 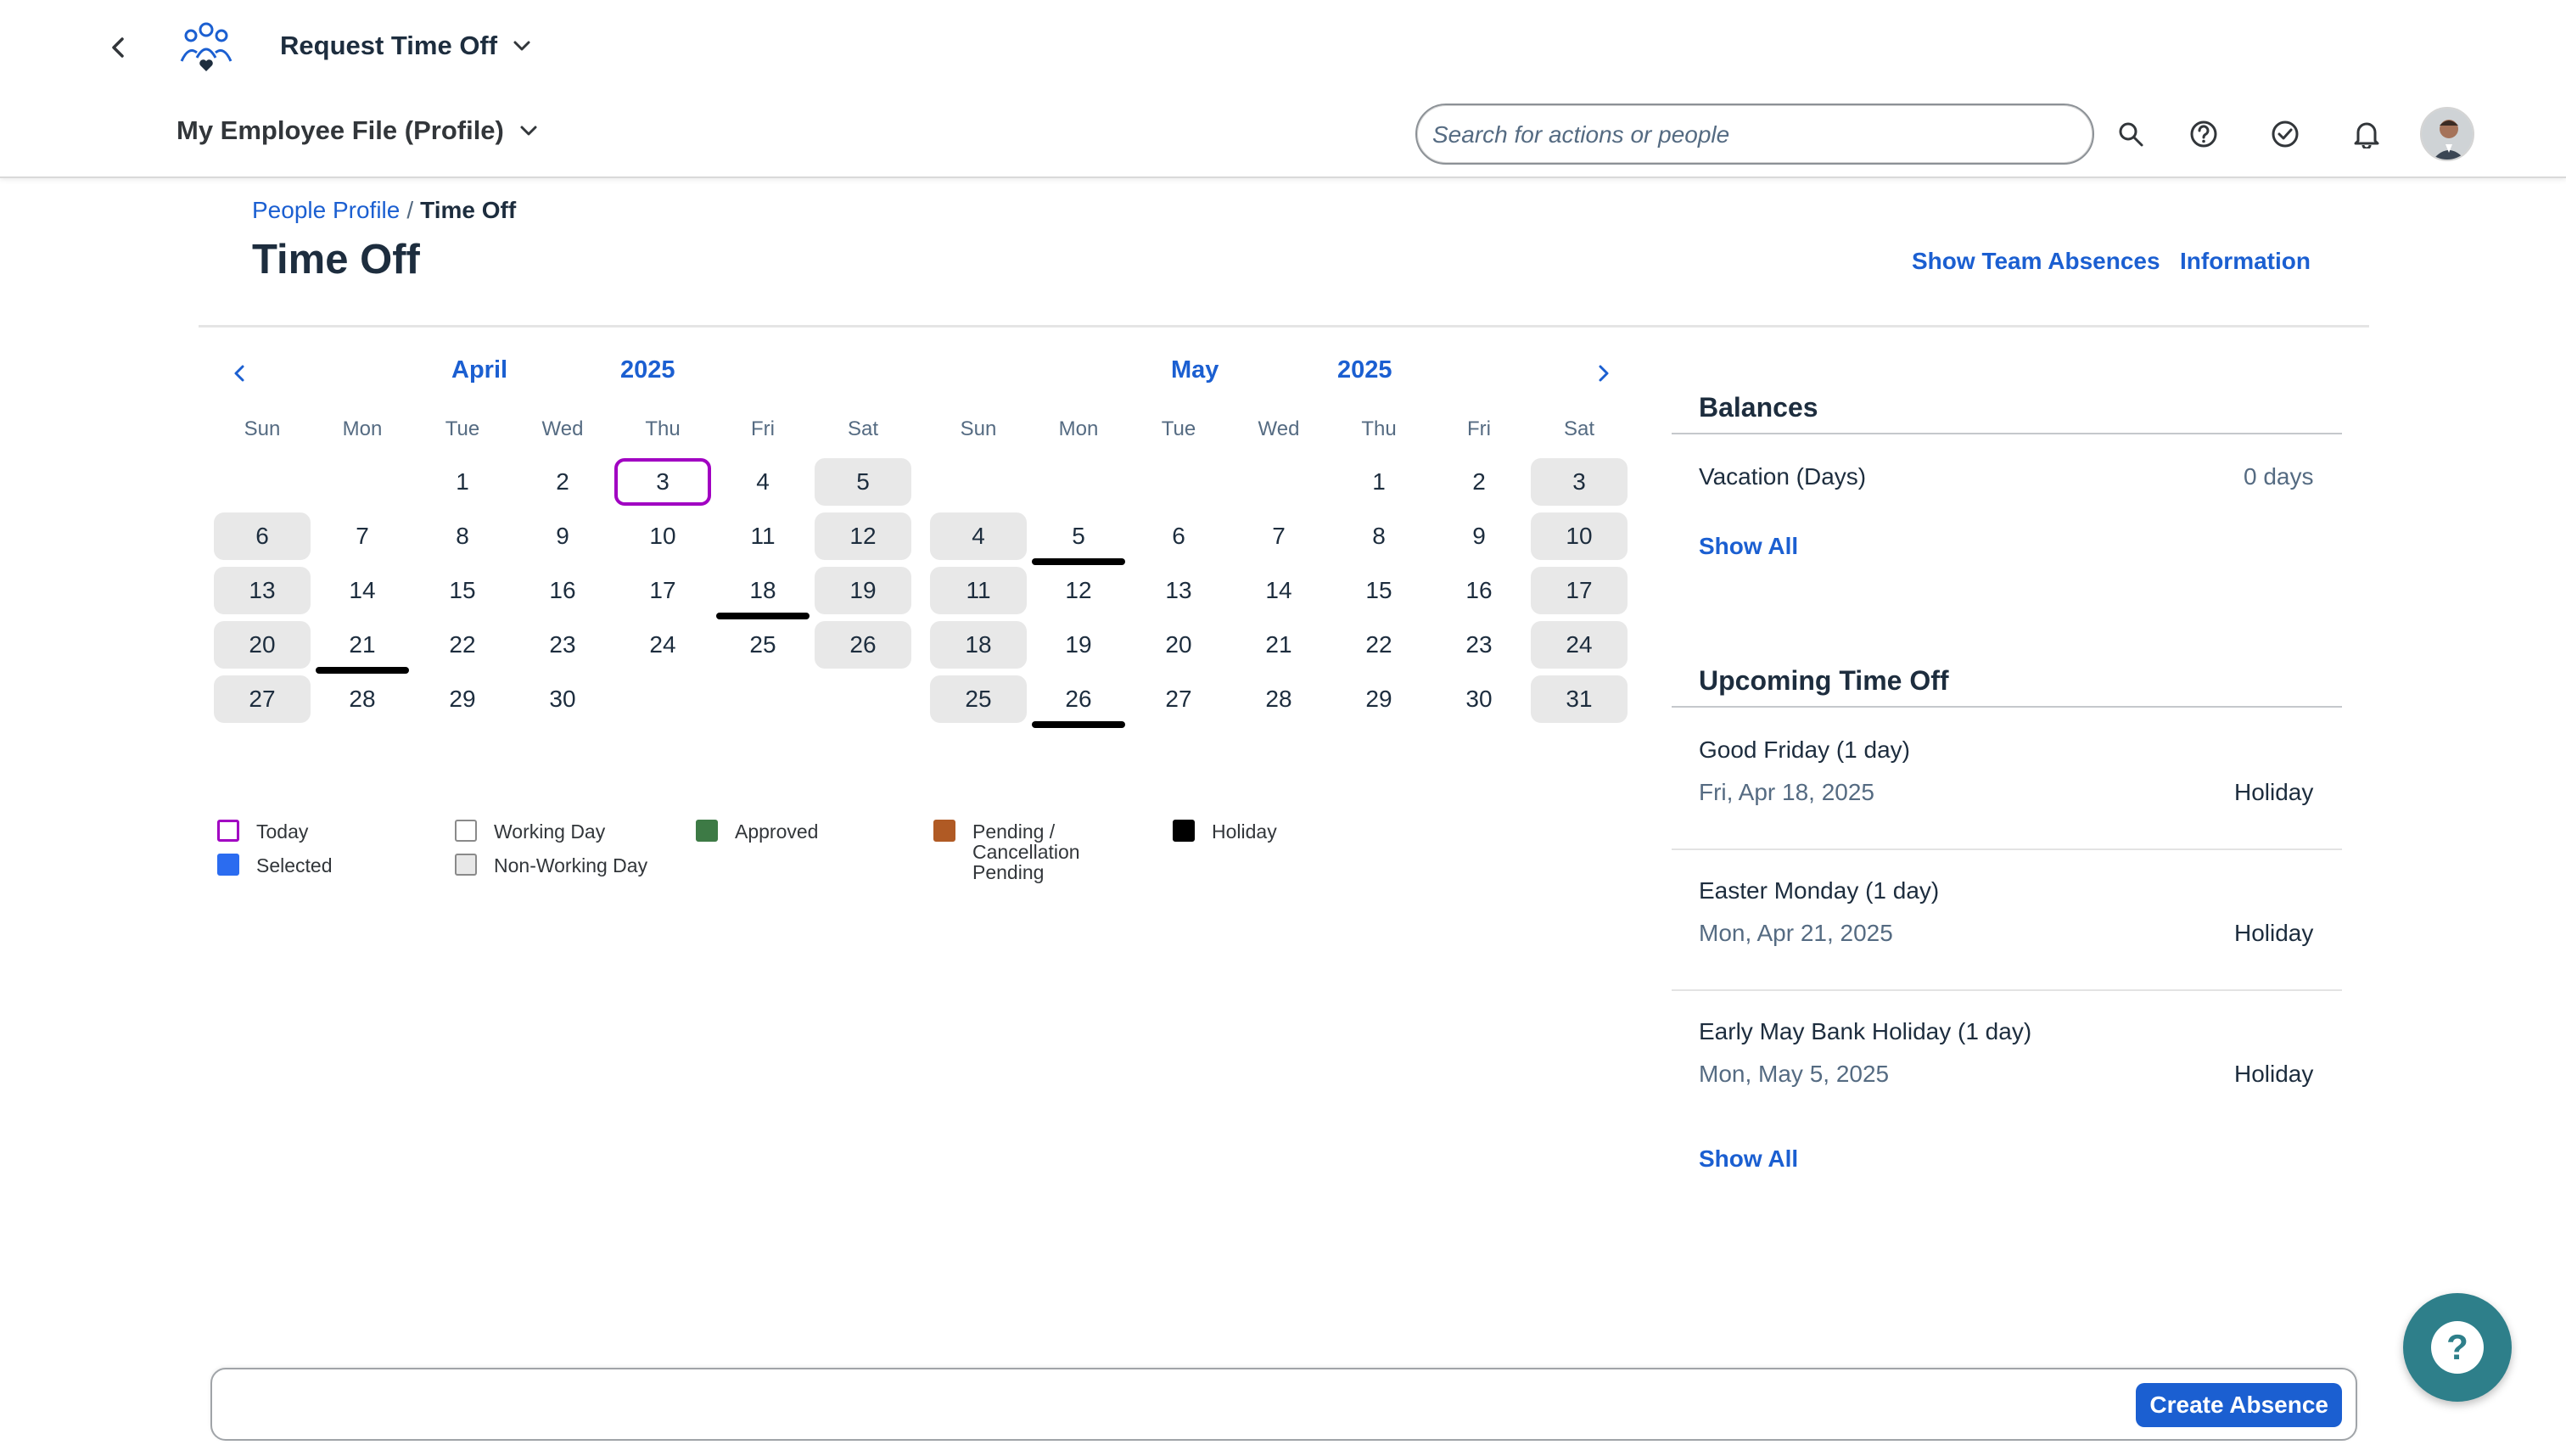 I want to click on tasks-button, so click(x=2285, y=134).